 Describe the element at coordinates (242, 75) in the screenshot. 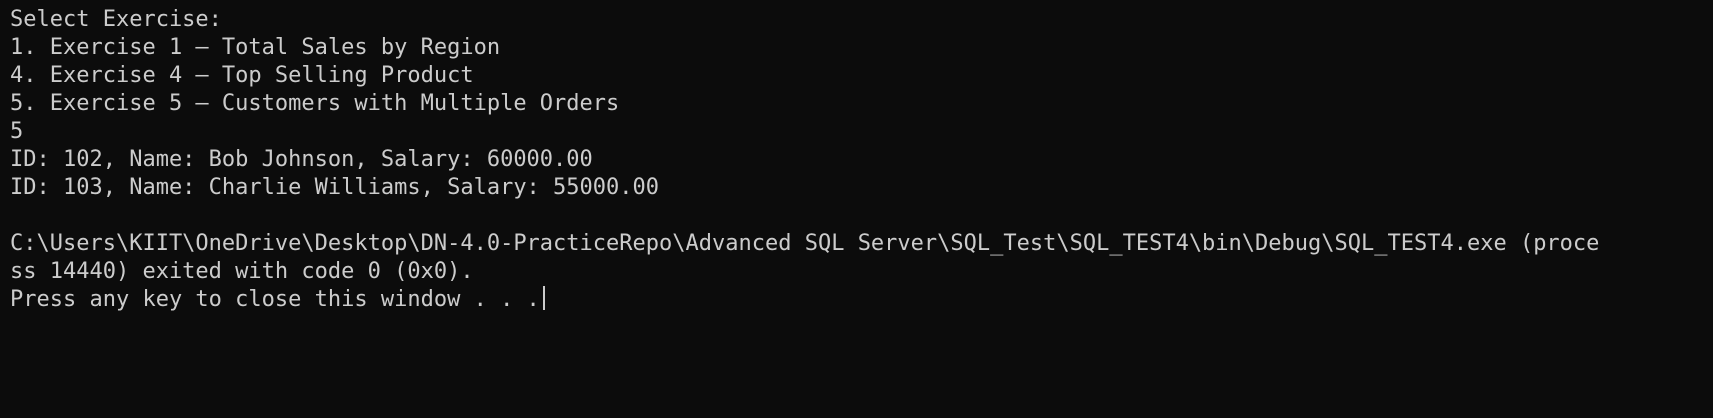

I see `menu-option-4: 4. Exercise 4 – Top Selling Product` at that location.